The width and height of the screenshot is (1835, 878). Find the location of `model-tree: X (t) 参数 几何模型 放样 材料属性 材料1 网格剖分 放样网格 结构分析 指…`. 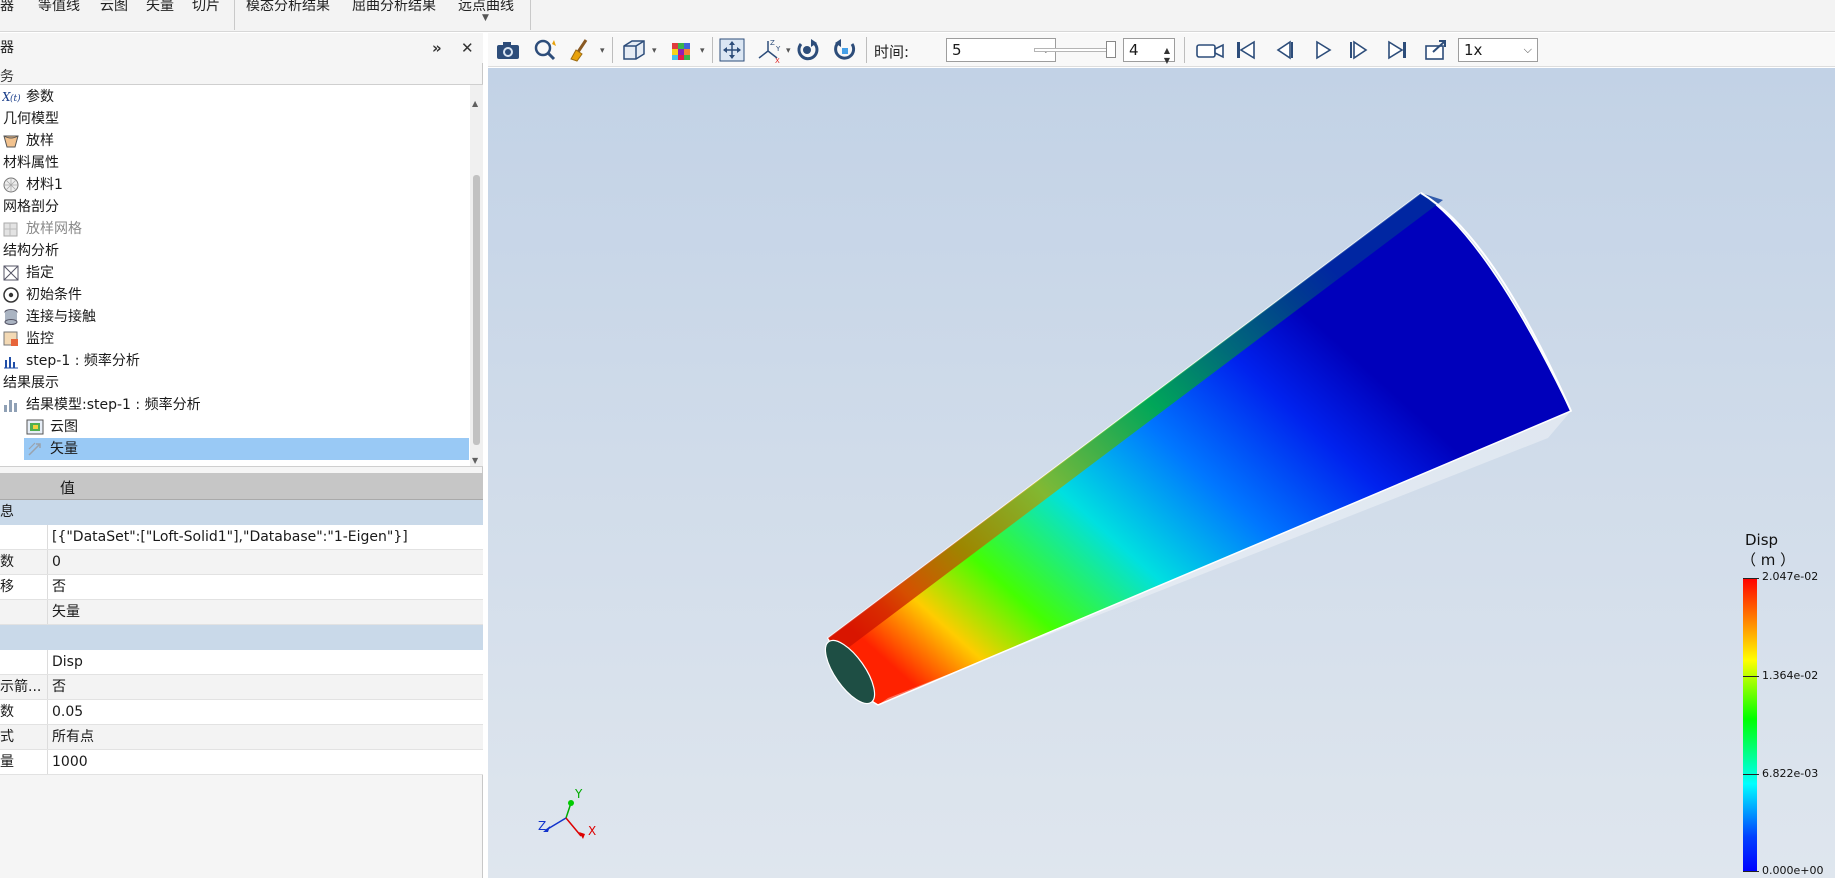

model-tree: X (t) 参数 几何模型 放样 材料属性 材料1 网格剖分 放样网格 结构分析 指… is located at coordinates (241, 275).